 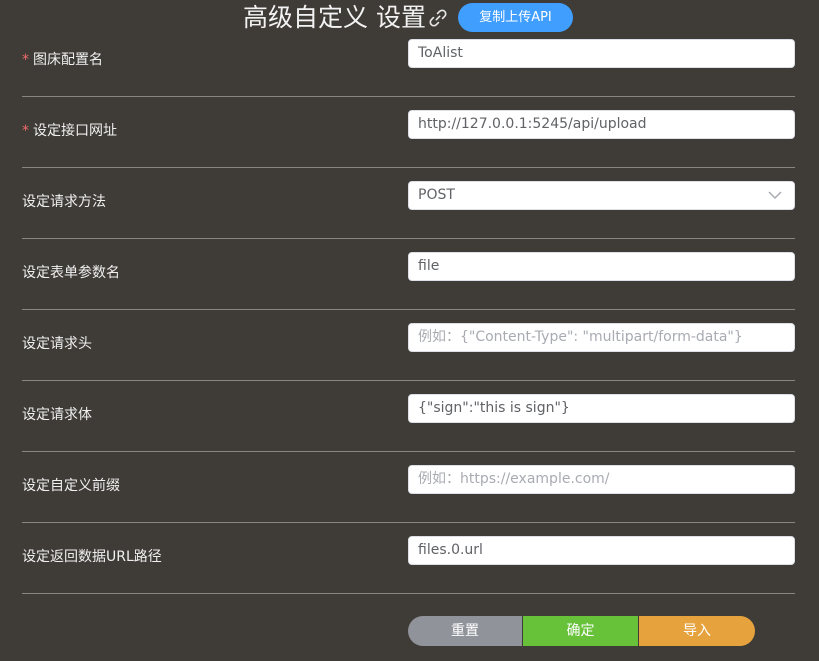 I want to click on field-label: 设定请求方法, so click(x=64, y=202).